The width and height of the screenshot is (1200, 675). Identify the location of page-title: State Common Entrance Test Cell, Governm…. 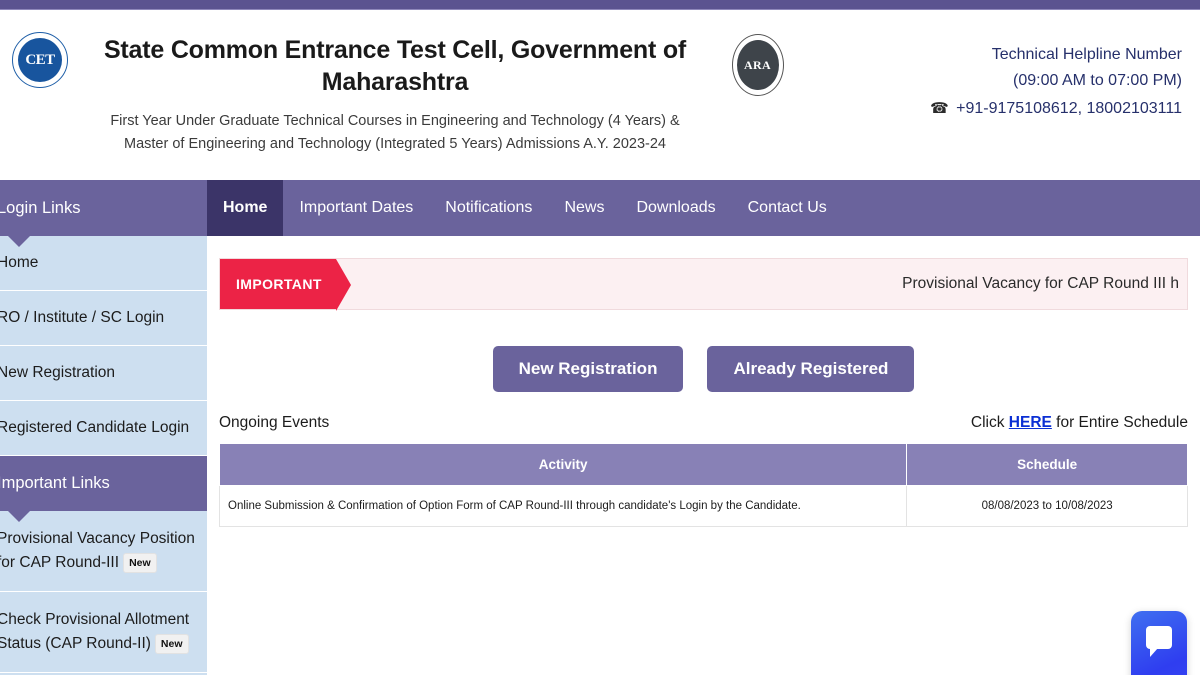
(395, 66).